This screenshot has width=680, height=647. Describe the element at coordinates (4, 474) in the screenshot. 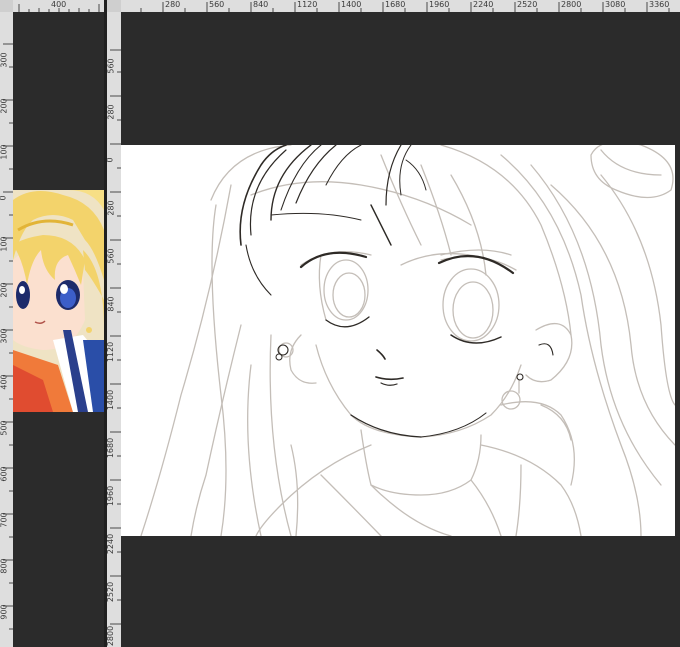

I see `ruler-label: 600` at that location.